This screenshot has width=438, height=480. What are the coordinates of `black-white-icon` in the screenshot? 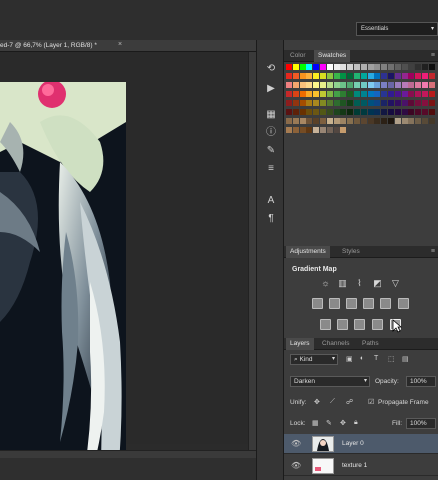 It's located at (351, 303).